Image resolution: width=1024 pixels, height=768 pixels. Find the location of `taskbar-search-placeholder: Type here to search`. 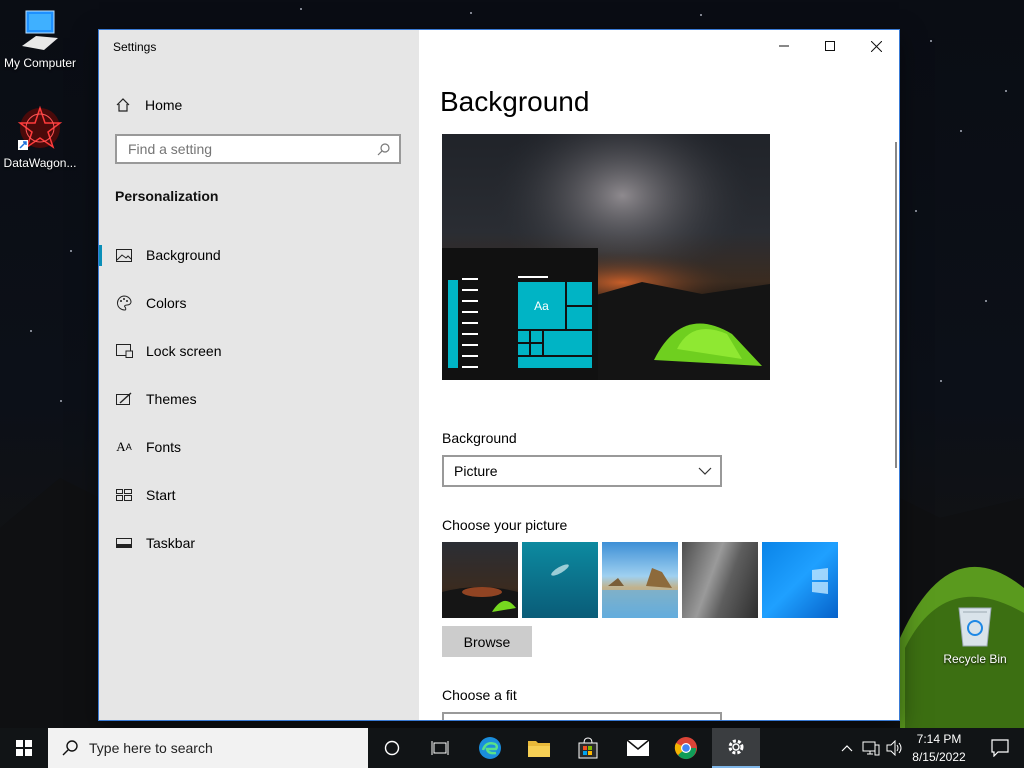

taskbar-search-placeholder: Type here to search is located at coordinates (151, 748).